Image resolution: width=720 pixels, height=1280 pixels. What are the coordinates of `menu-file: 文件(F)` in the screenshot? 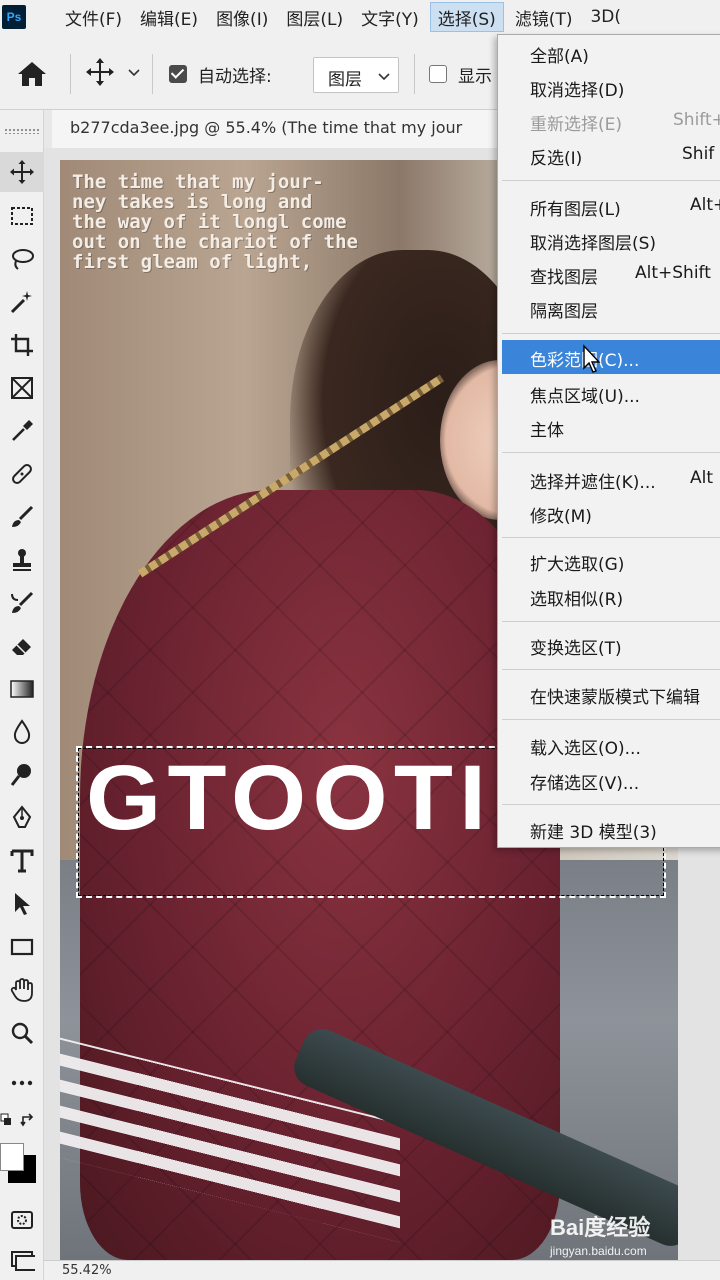 It's located at (93, 17).